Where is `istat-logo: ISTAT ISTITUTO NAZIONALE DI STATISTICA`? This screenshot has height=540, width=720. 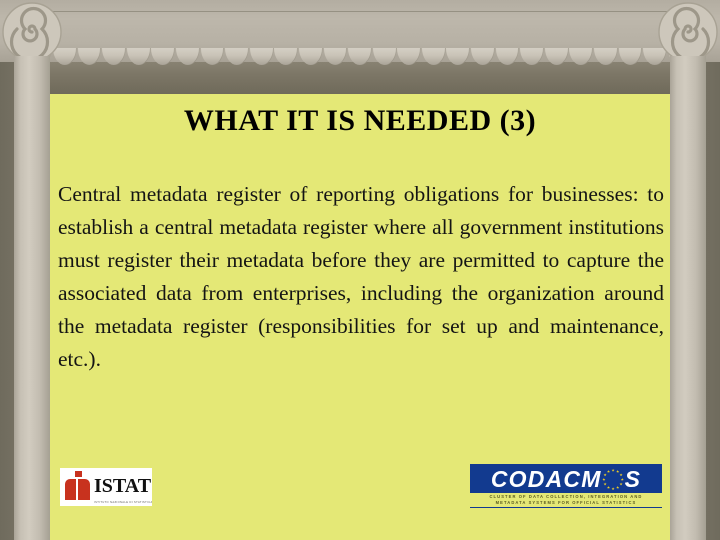 istat-logo: ISTAT ISTITUTO NAZIONALE DI STATISTICA is located at coordinates (106, 487).